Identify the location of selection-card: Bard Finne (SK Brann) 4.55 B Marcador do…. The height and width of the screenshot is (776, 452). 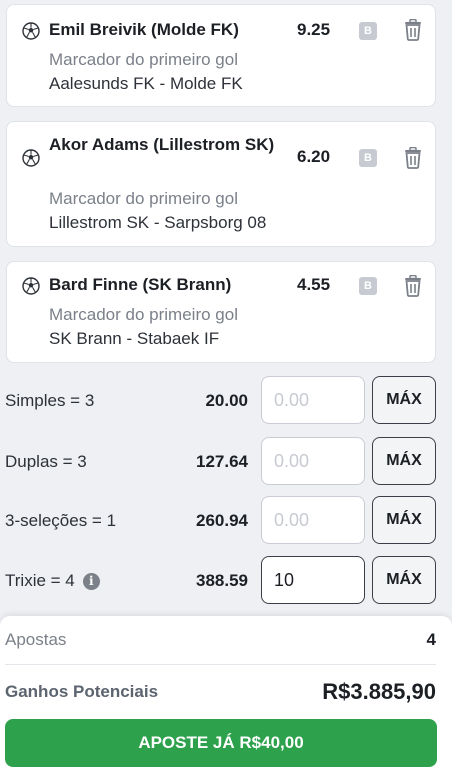
(221, 312).